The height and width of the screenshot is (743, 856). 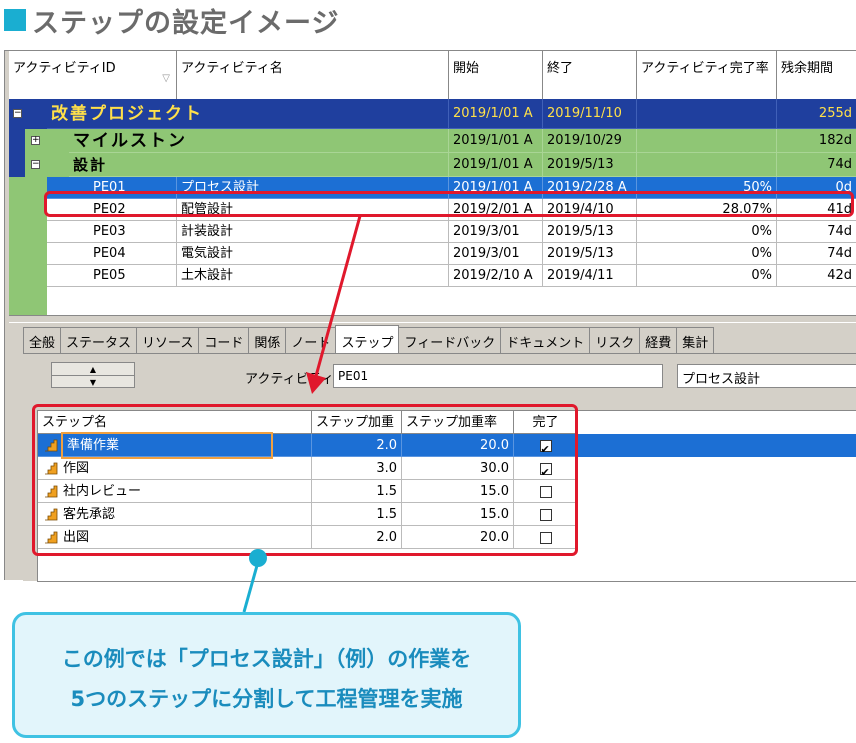 What do you see at coordinates (266, 675) in the screenshot?
I see `callout-box: この例では「プロセス設計」（例）の作業を 5つのステップに分割して工程管理を実施` at bounding box center [266, 675].